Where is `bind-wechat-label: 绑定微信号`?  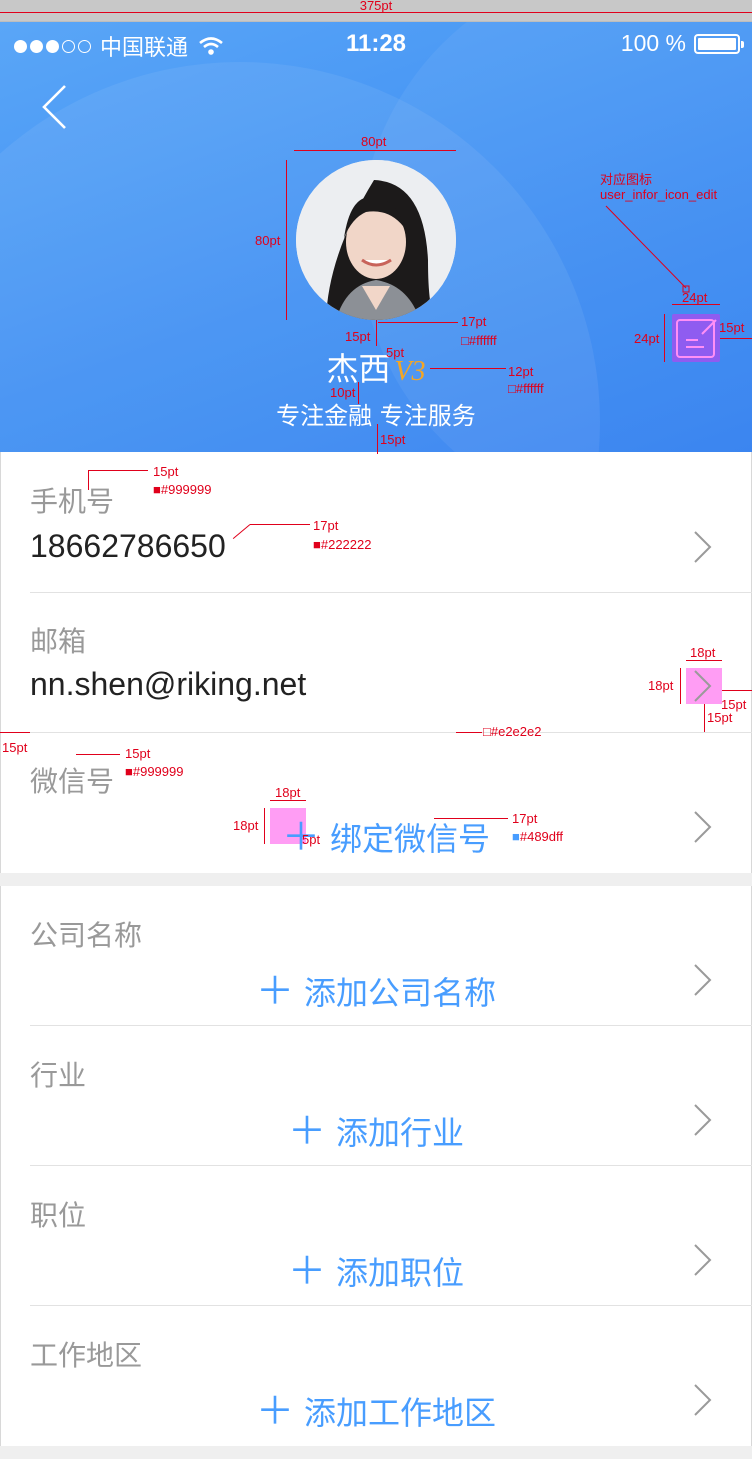 bind-wechat-label: 绑定微信号 is located at coordinates (410, 839).